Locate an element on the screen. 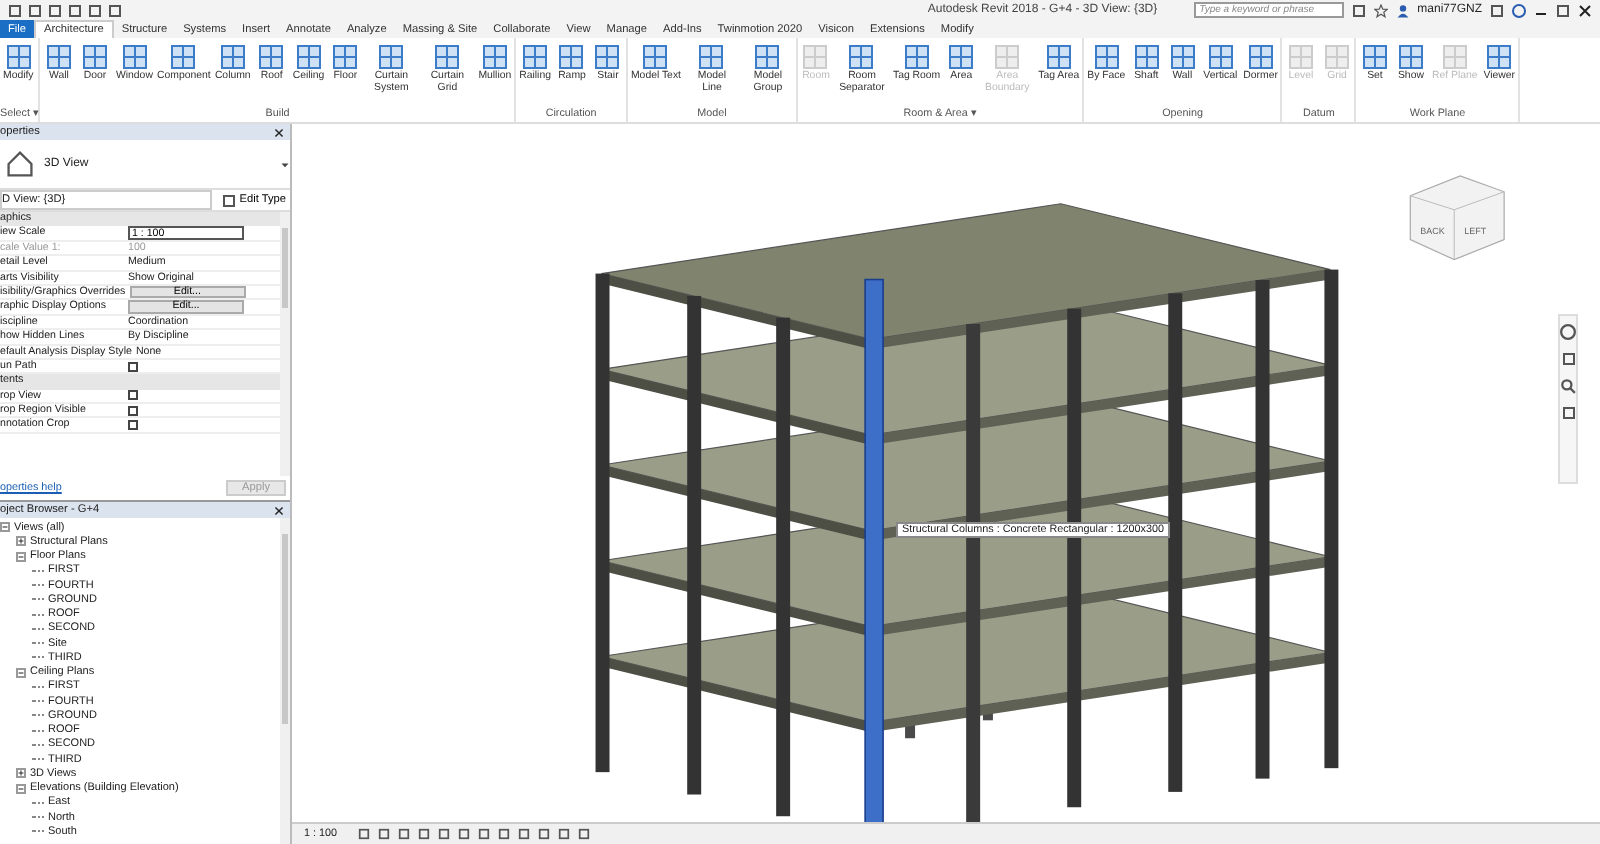 This screenshot has width=1600, height=844. restore-icon is located at coordinates (1563, 10).